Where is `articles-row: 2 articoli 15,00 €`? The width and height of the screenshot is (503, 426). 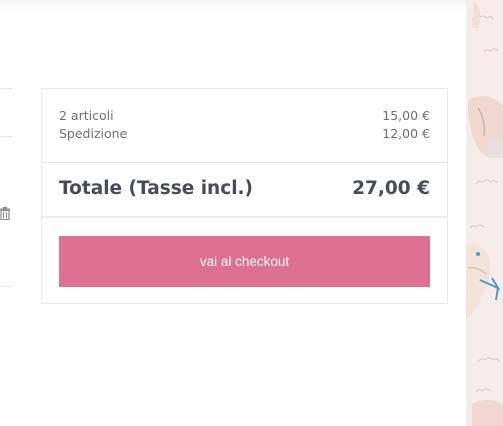 articles-row: 2 articoli 15,00 € is located at coordinates (244, 116).